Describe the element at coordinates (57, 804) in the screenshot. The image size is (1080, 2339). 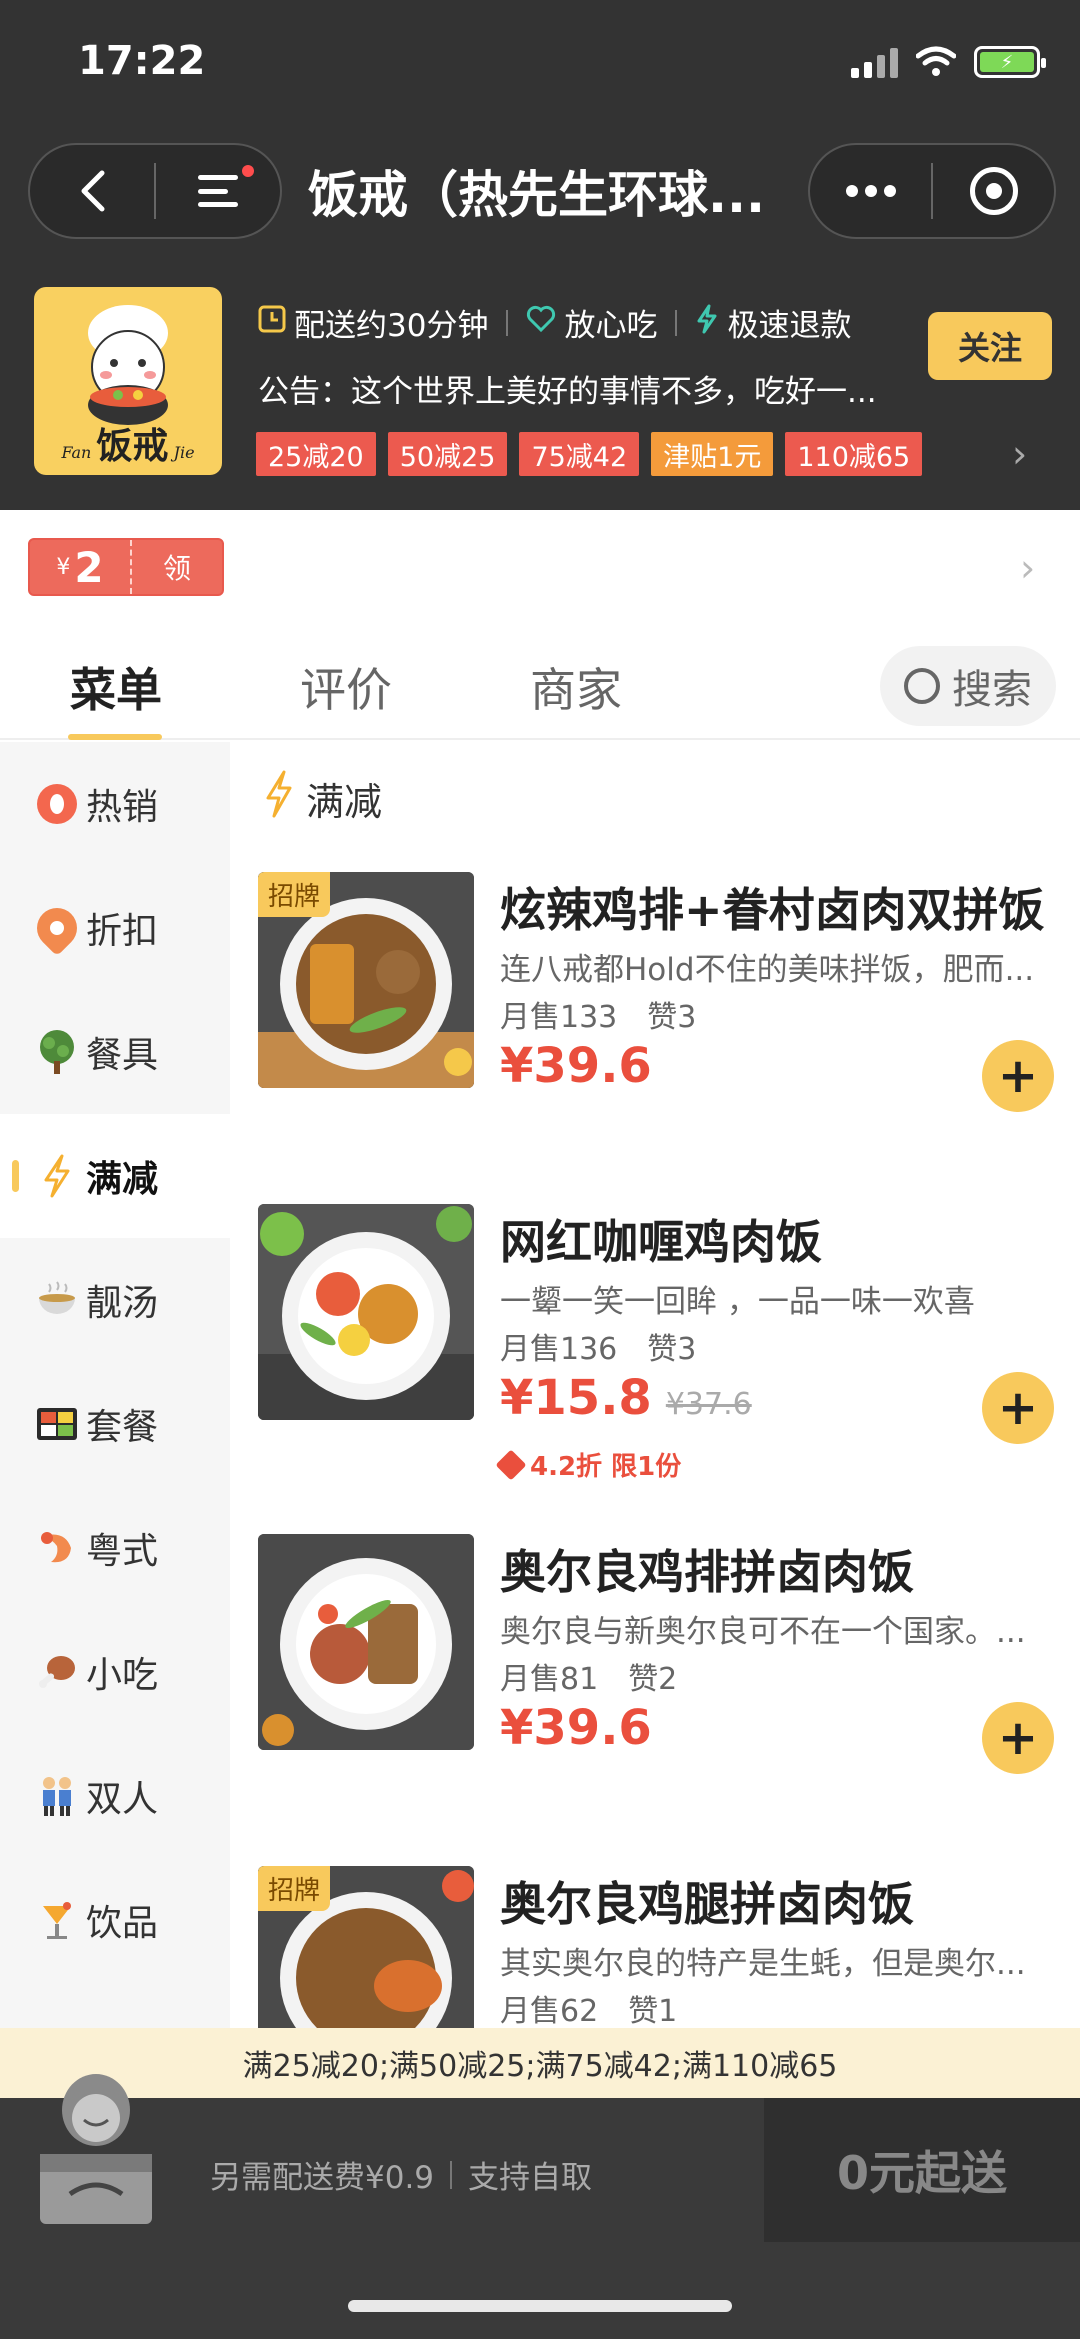
I see `hot-icon` at that location.